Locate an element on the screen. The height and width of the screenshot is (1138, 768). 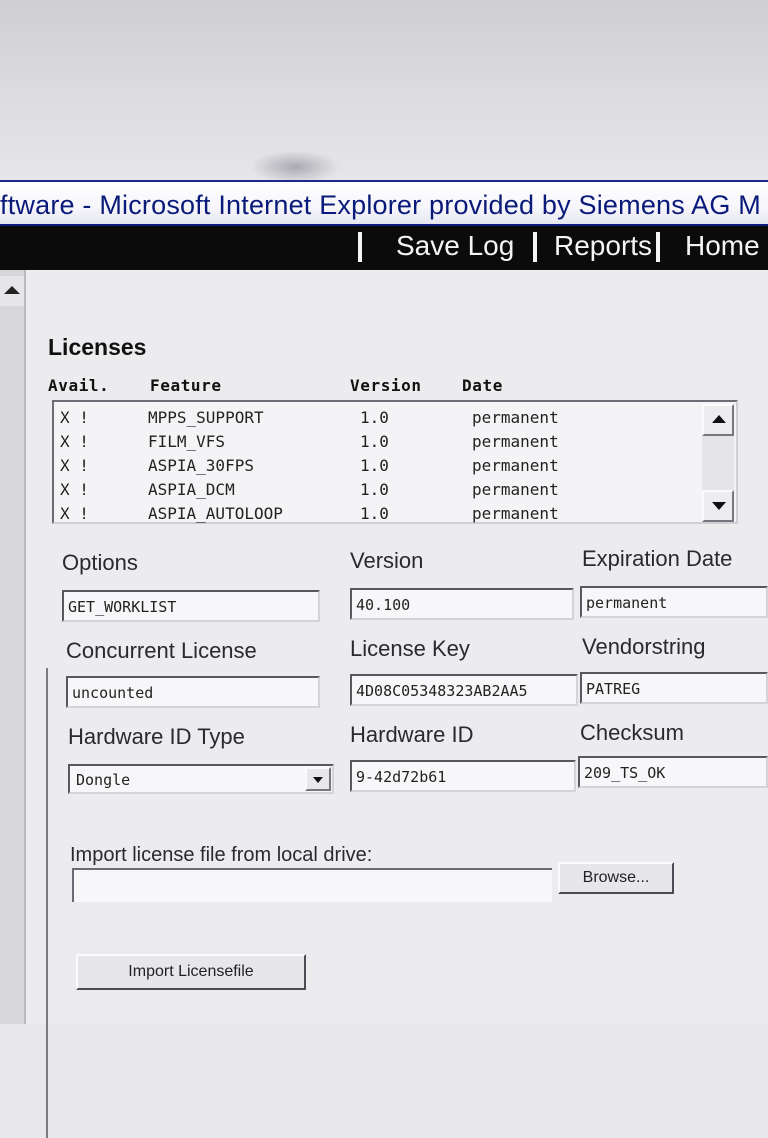
version-label: Version is located at coordinates (387, 560).